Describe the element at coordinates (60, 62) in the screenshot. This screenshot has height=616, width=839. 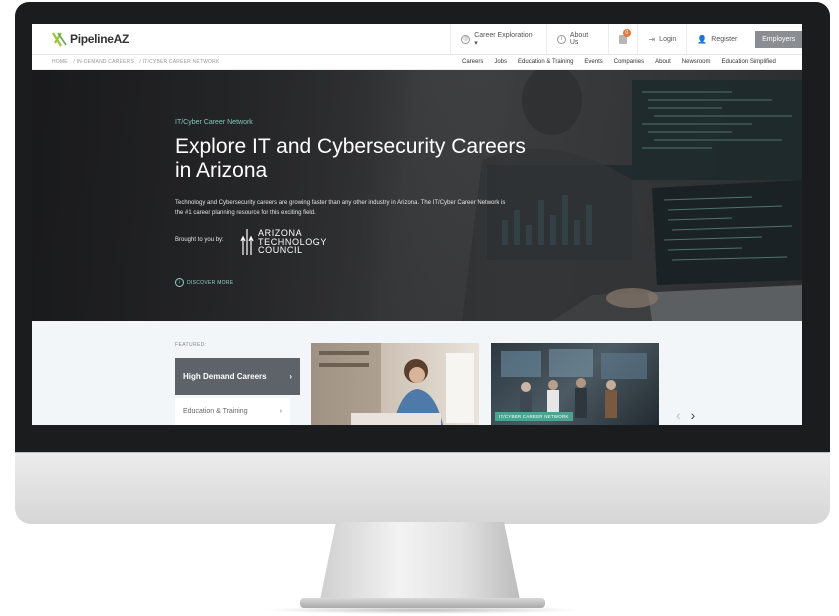
I see `breadcrumb-home: HOME` at that location.